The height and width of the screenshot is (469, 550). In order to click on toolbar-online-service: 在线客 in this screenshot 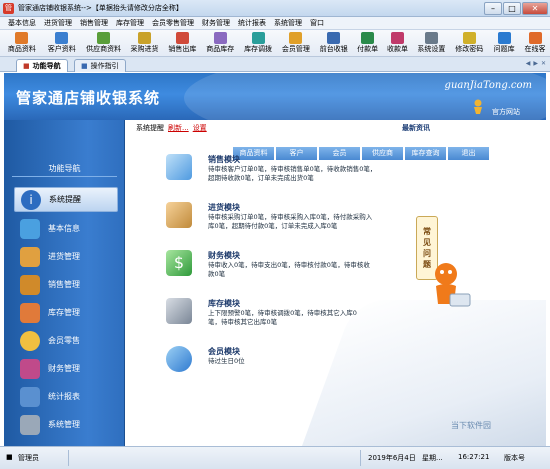, I will do `click(535, 43)`.